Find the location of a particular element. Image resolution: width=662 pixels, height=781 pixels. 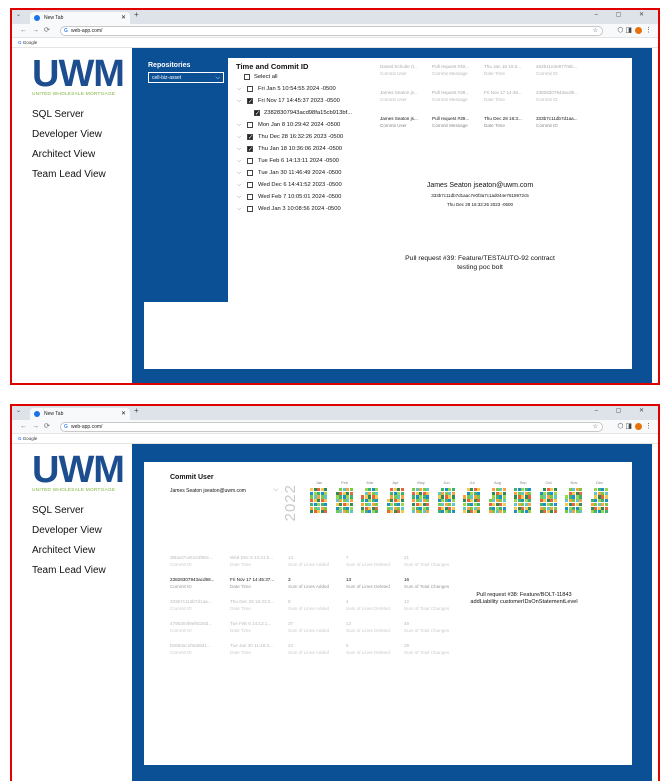

bookmark-google: Google is located at coordinates (30, 42).